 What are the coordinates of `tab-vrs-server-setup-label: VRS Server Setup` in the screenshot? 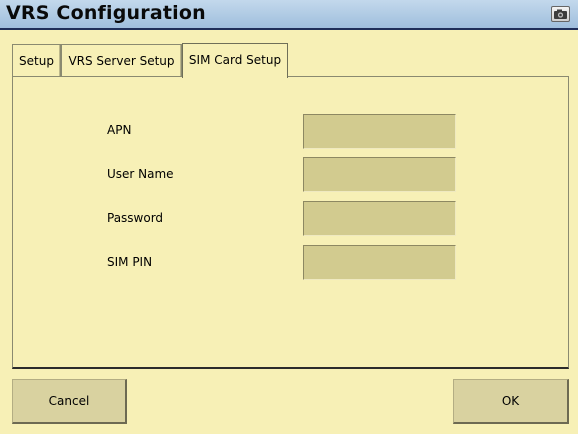 It's located at (121, 61).